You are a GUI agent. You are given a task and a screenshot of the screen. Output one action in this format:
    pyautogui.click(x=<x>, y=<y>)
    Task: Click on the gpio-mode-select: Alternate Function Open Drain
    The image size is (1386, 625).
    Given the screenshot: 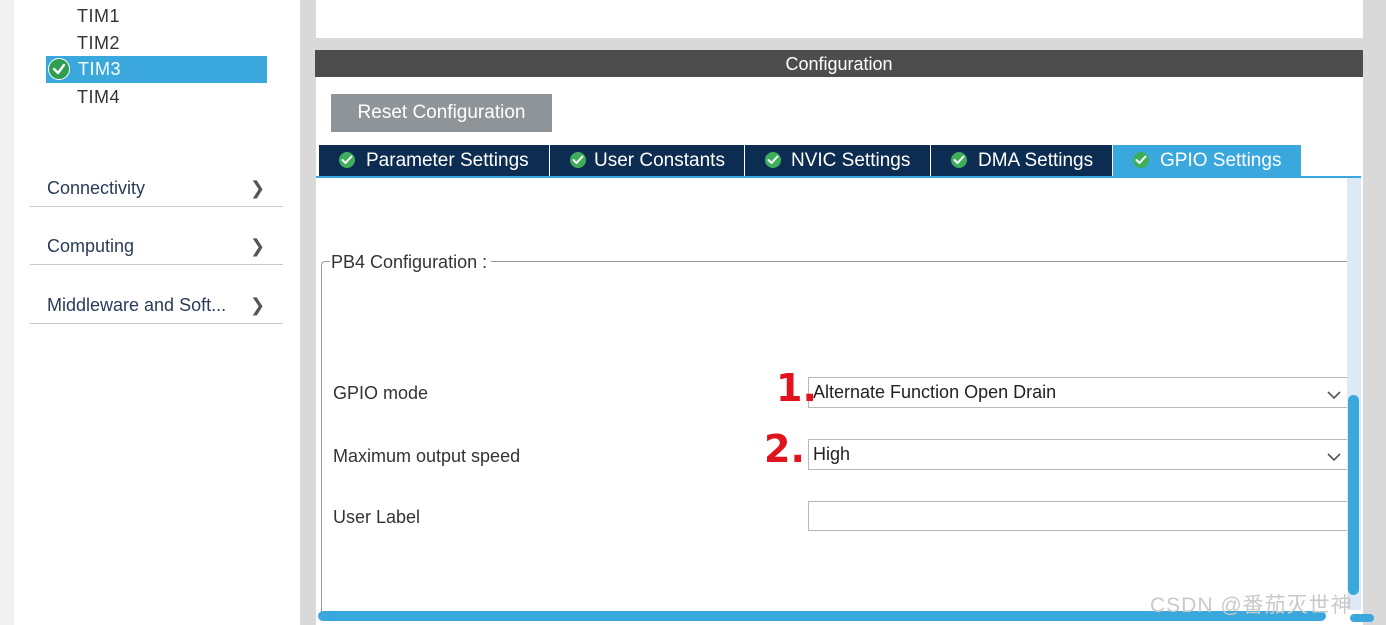 What is the action you would take?
    pyautogui.click(x=1078, y=392)
    